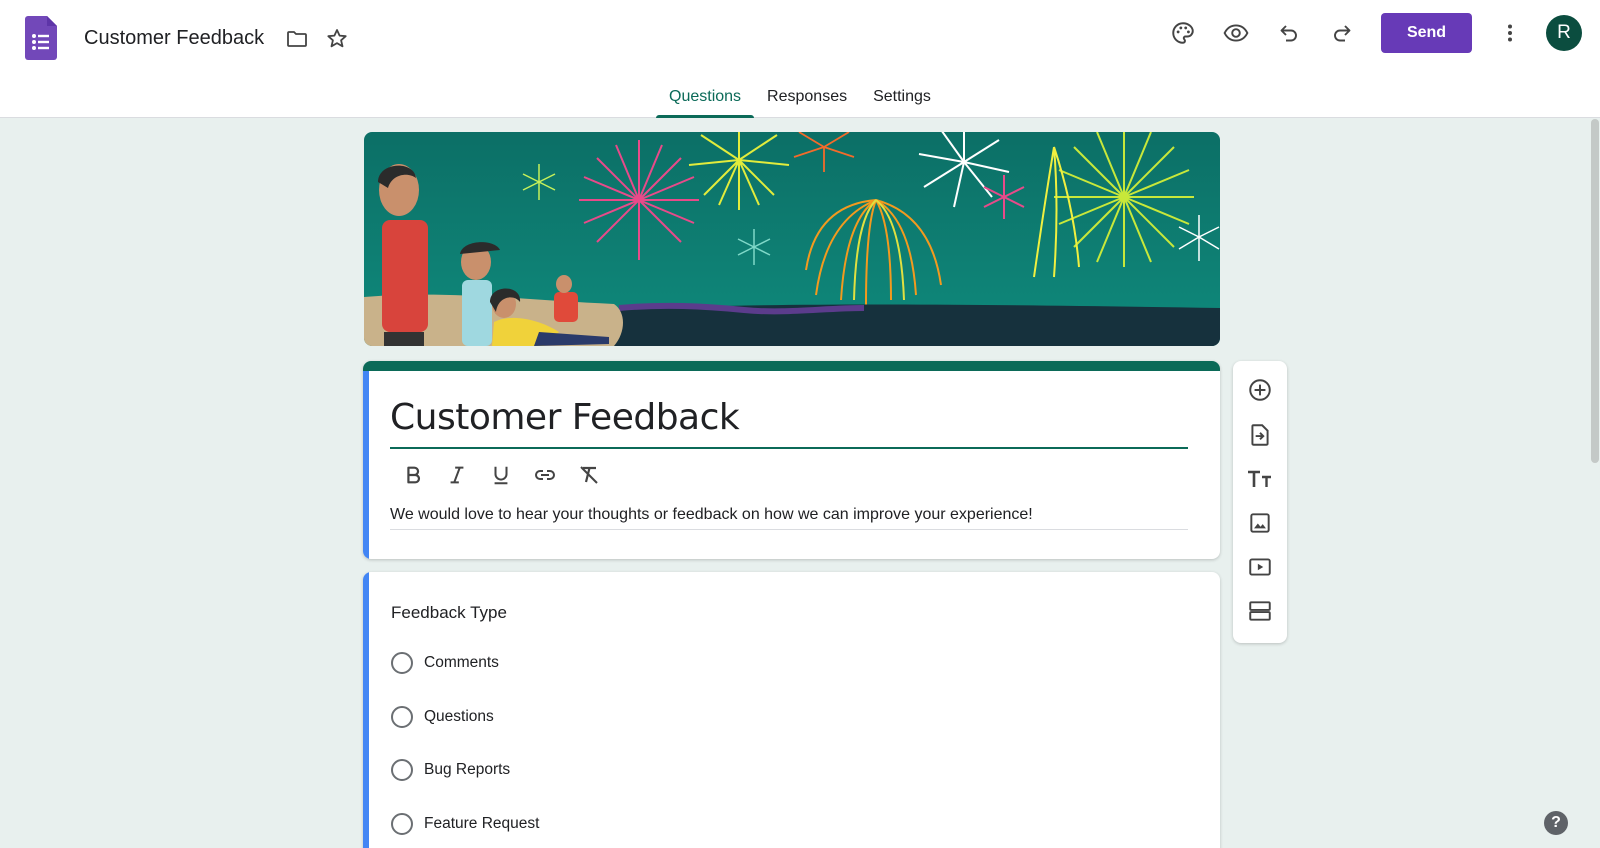 The height and width of the screenshot is (848, 1600). Describe the element at coordinates (1260, 502) in the screenshot. I see `side-toolbar` at that location.